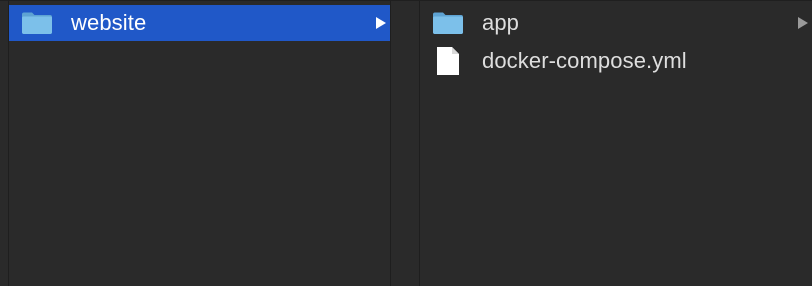  What do you see at coordinates (501, 22) in the screenshot?
I see `item-label: app` at bounding box center [501, 22].